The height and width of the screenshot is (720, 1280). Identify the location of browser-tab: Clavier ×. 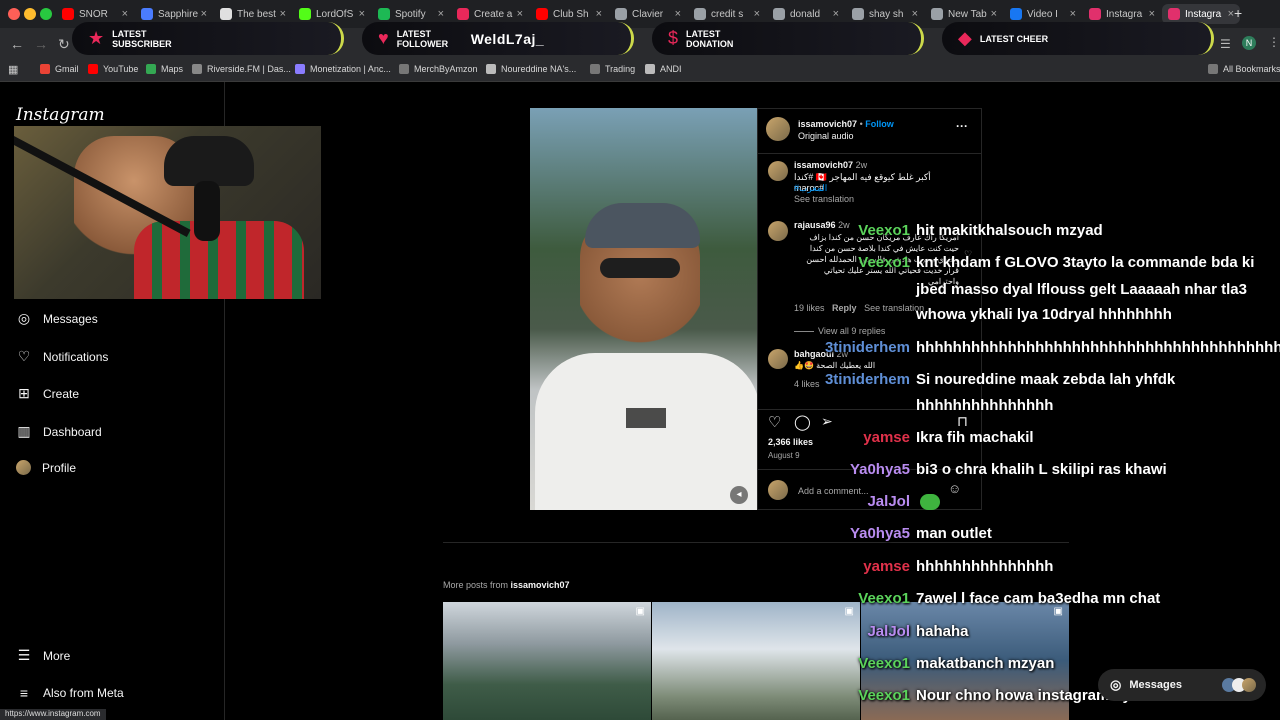
(648, 14).